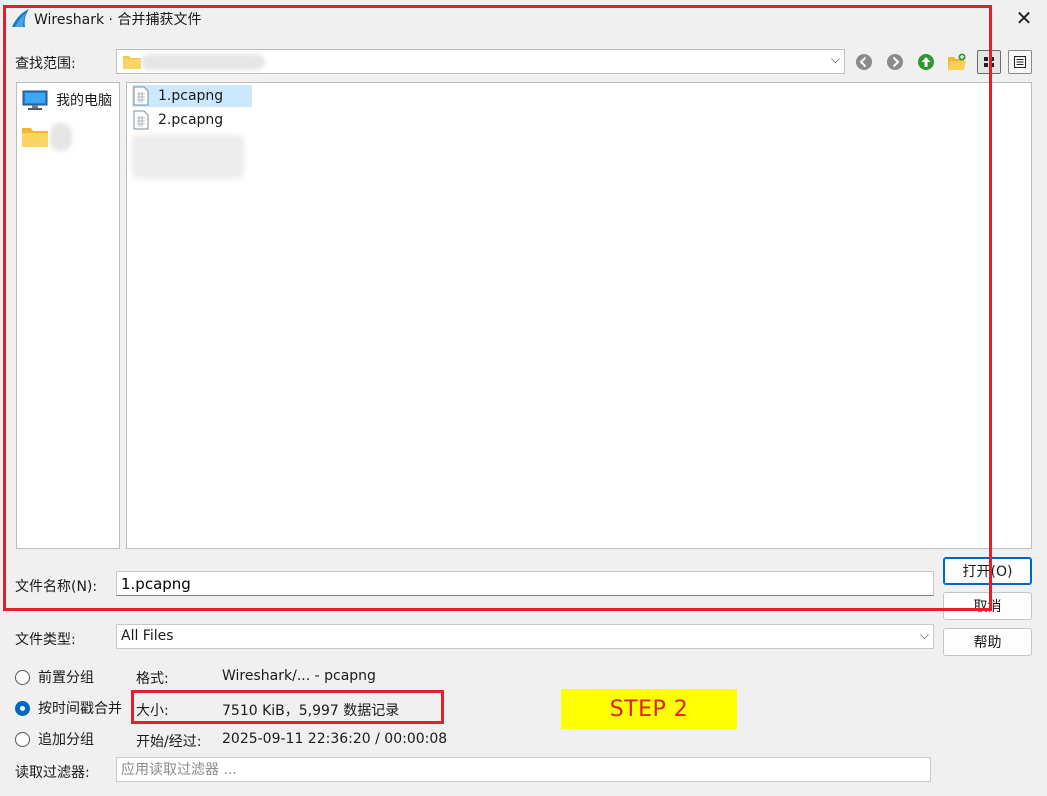 Image resolution: width=1047 pixels, height=796 pixels. I want to click on size-value: 7510 KiB，5,997 数据记录, so click(311, 711).